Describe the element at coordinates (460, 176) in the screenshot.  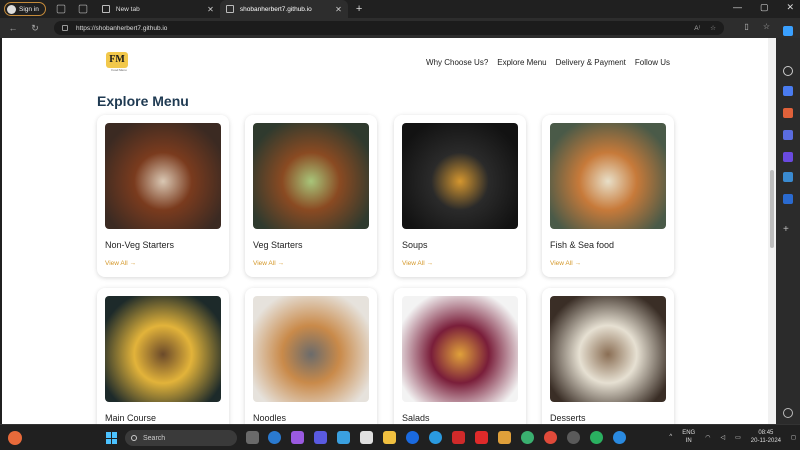
I see `soups-image` at that location.